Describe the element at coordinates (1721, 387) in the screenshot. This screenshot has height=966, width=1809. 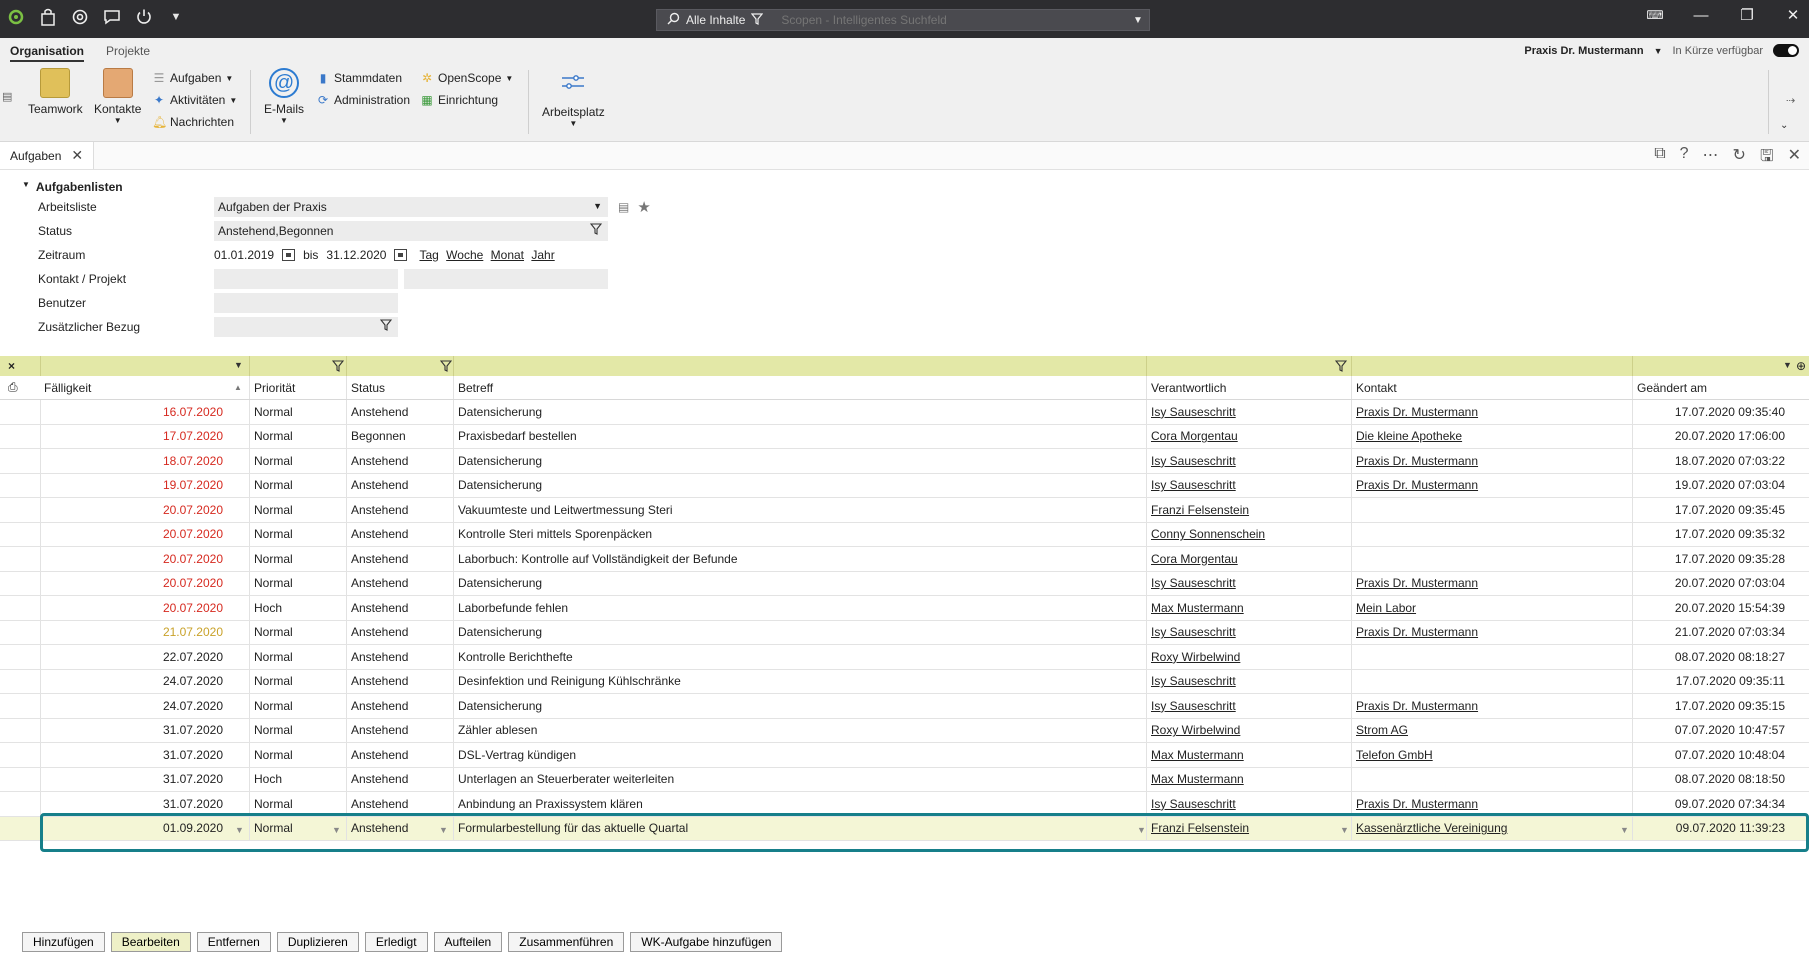
I see `col-header-changed: Geändert am` at that location.